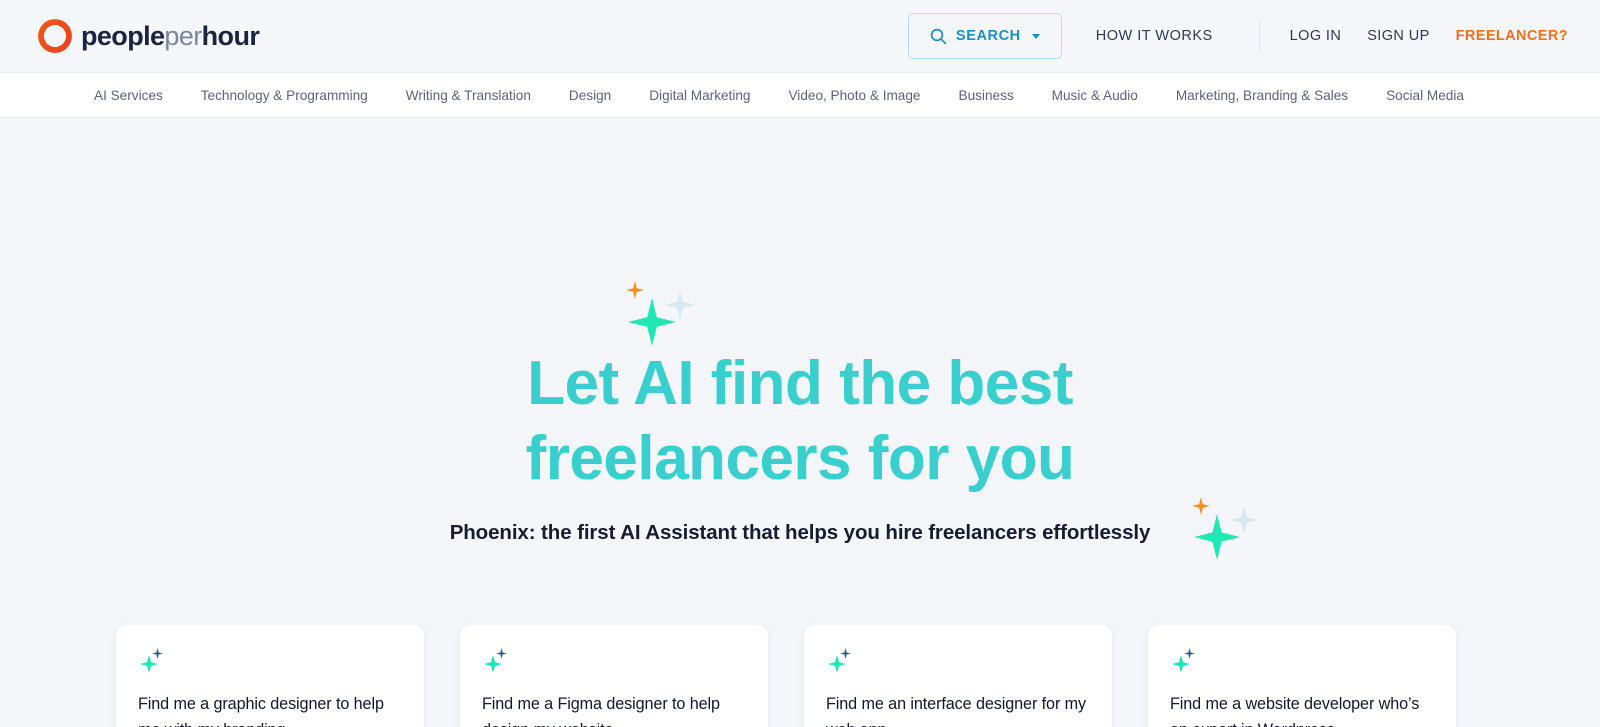 Image resolution: width=1600 pixels, height=727 pixels. What do you see at coordinates (1512, 36) in the screenshot?
I see `freelancer-link: FREELANCER?` at bounding box center [1512, 36].